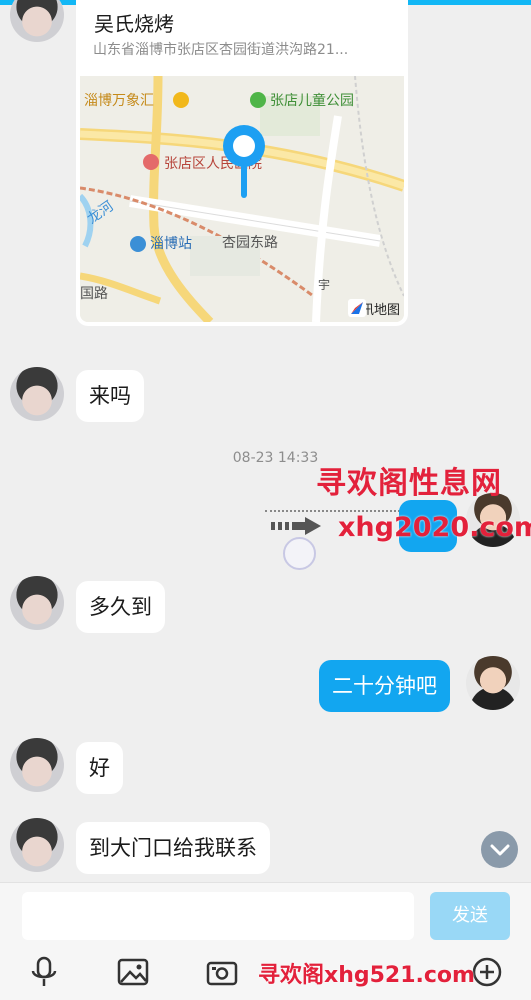 The width and height of the screenshot is (531, 1000). What do you see at coordinates (94, 294) in the screenshot?
I see `map-label-road-left: 国路` at bounding box center [94, 294].